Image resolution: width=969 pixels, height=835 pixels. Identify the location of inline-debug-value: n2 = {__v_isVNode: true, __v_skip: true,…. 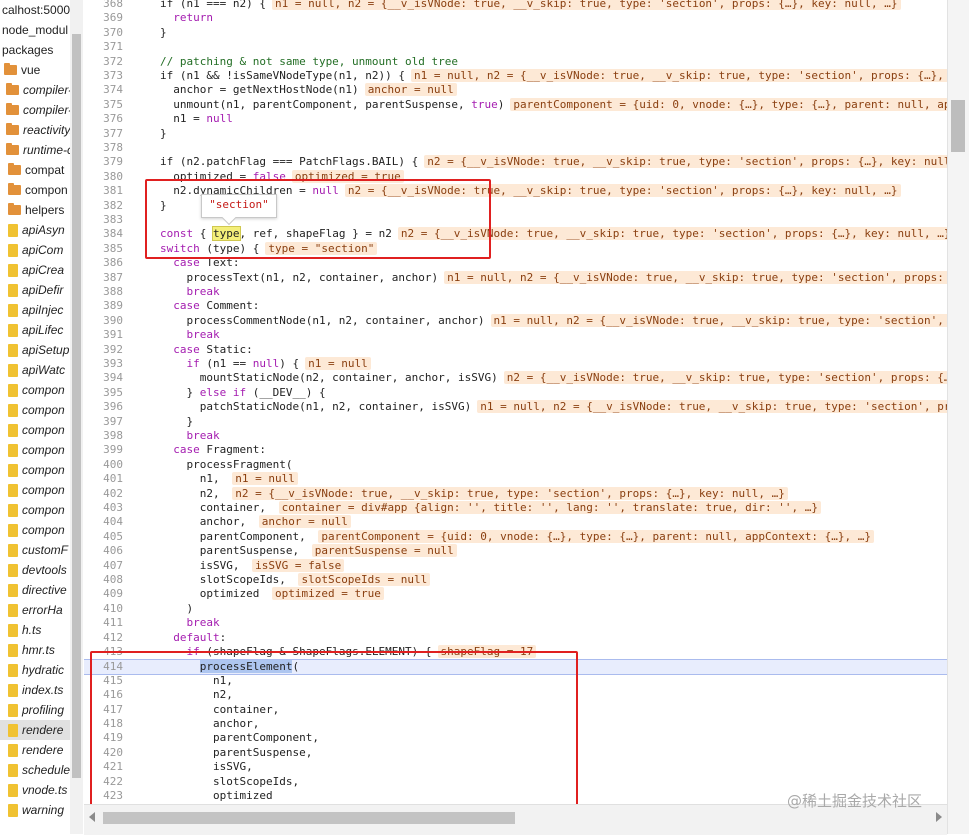
(685, 162).